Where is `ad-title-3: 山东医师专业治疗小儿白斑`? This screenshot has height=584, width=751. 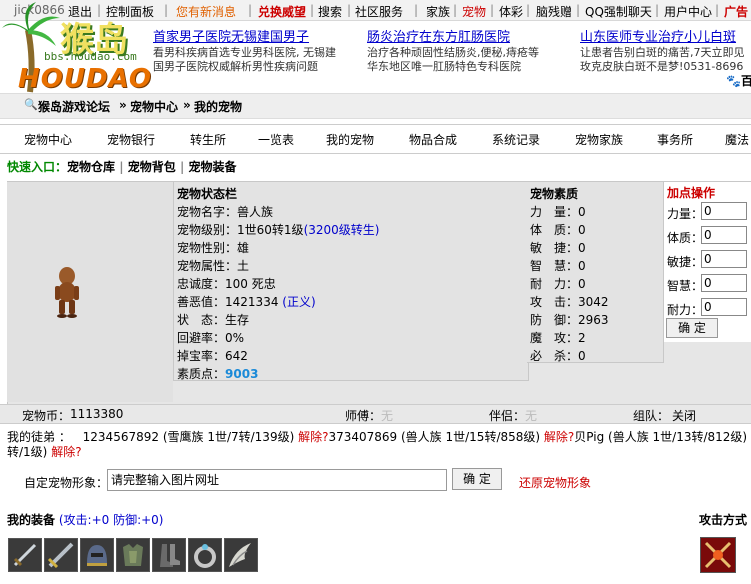
ad-title-3: 山东医师专业治疗小儿白斑 is located at coordinates (658, 35).